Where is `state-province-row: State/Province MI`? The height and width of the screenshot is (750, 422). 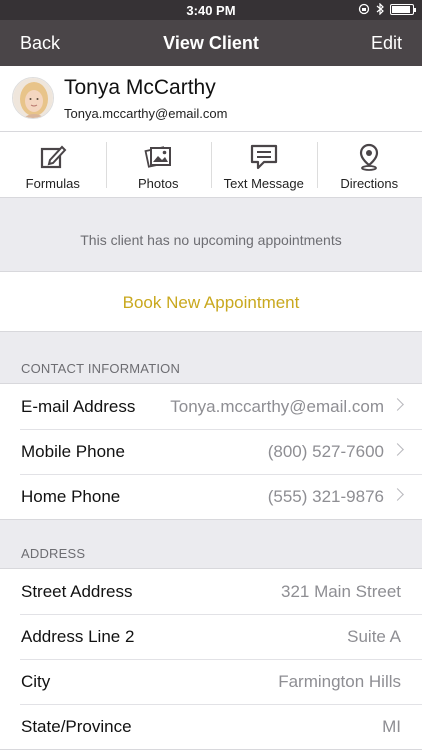
state-province-row: State/Province MI is located at coordinates (211, 726).